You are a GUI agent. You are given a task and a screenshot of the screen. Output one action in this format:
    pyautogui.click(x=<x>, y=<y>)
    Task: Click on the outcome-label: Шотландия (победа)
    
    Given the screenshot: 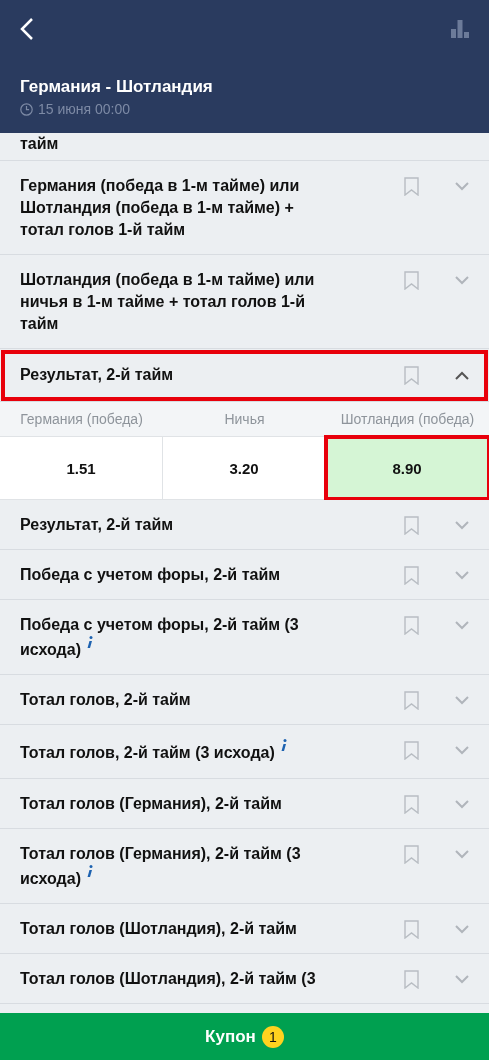 What is the action you would take?
    pyautogui.click(x=407, y=419)
    